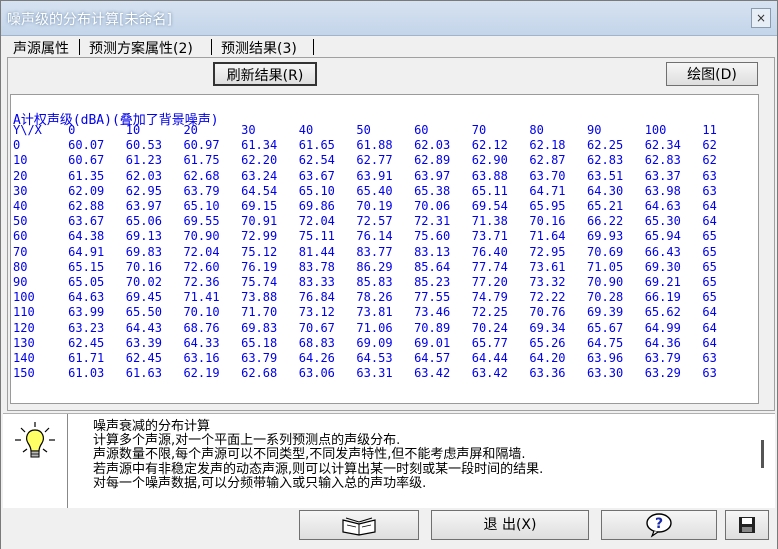  What do you see at coordinates (374, 145) in the screenshot?
I see `table-cell: 61.88` at bounding box center [374, 145].